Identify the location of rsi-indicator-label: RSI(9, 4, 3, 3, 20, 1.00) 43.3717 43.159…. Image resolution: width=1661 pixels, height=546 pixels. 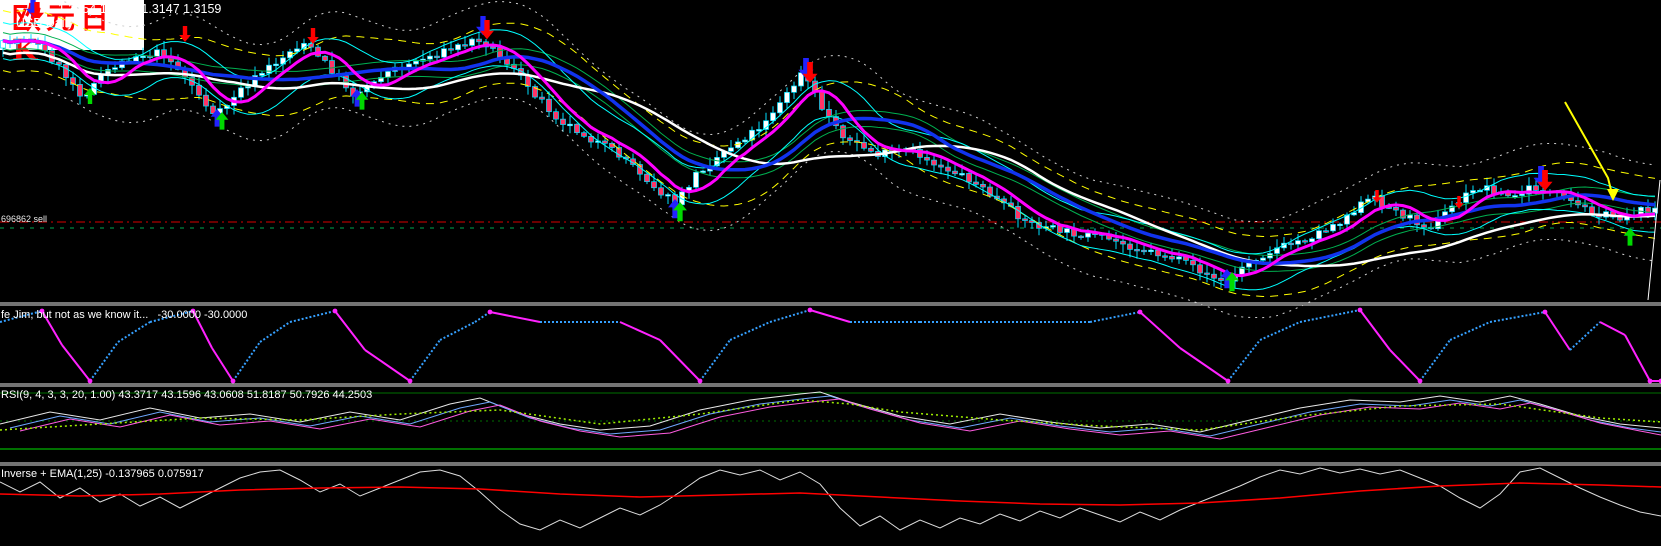
(187, 395).